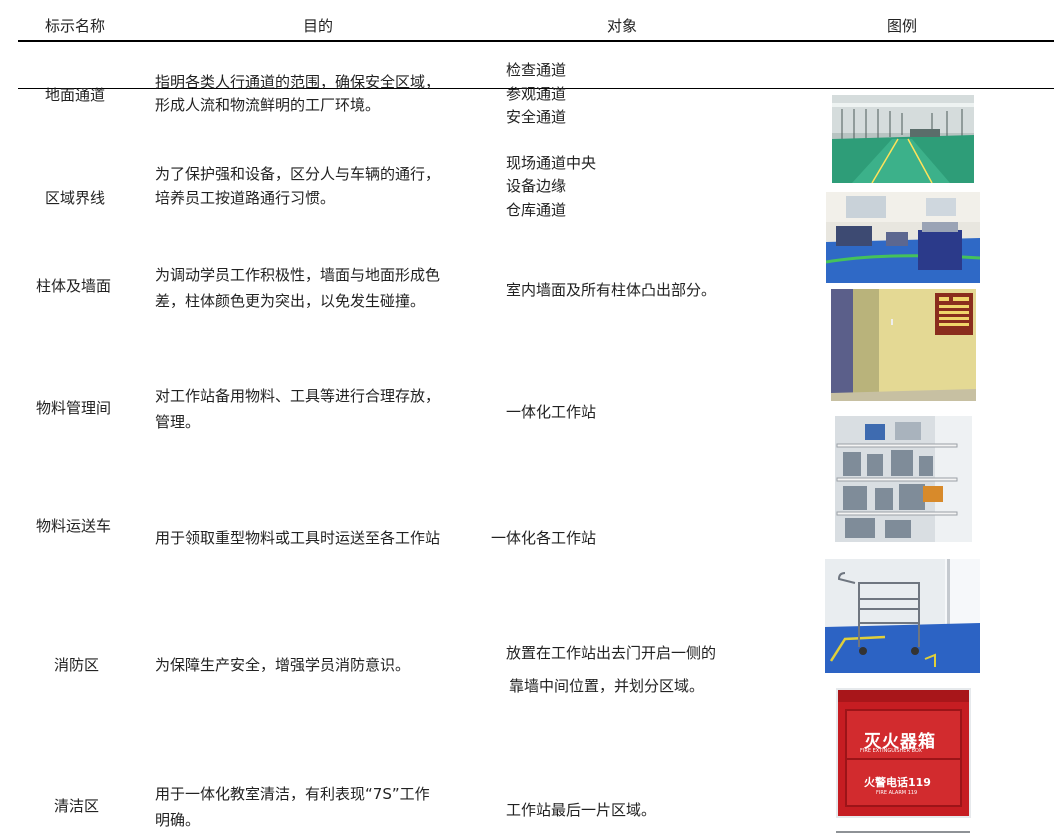 Image resolution: width=1062 pixels, height=833 pixels. I want to click on row-target-line: 一体化工作站, so click(551, 412).